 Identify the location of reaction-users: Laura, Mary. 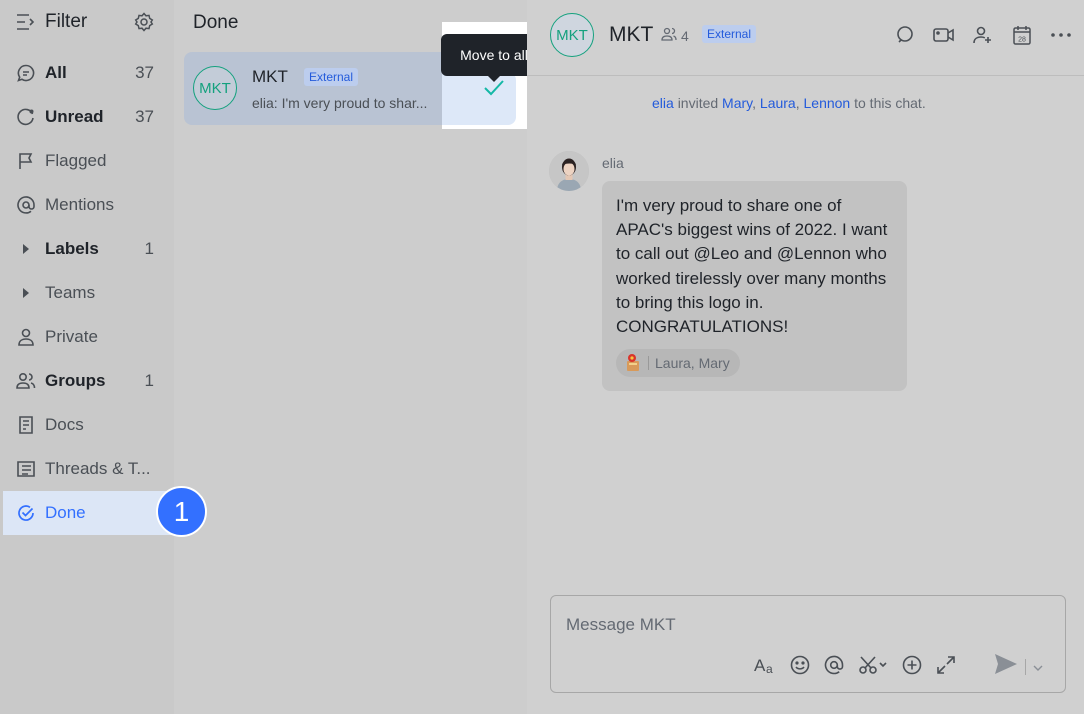
(692, 363).